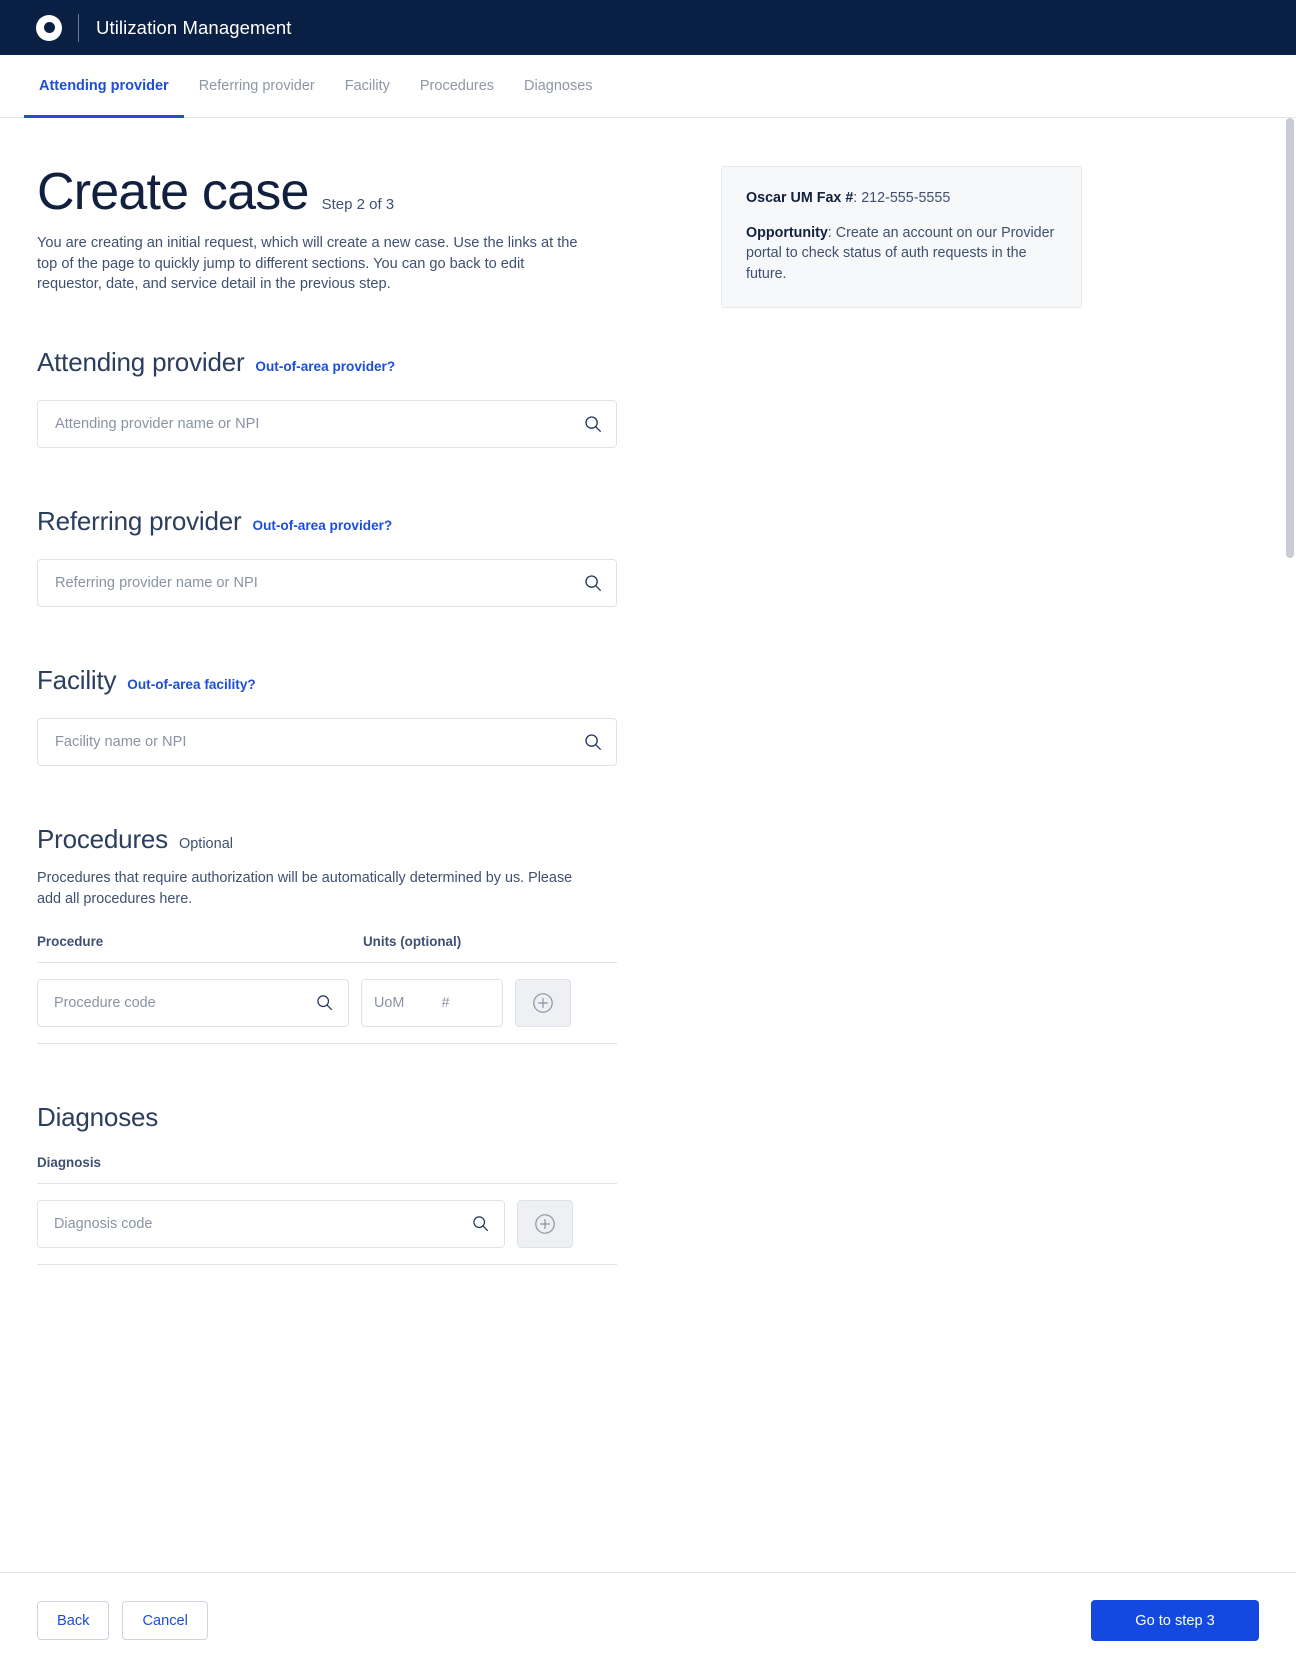  I want to click on add-procedure-button, so click(543, 1002).